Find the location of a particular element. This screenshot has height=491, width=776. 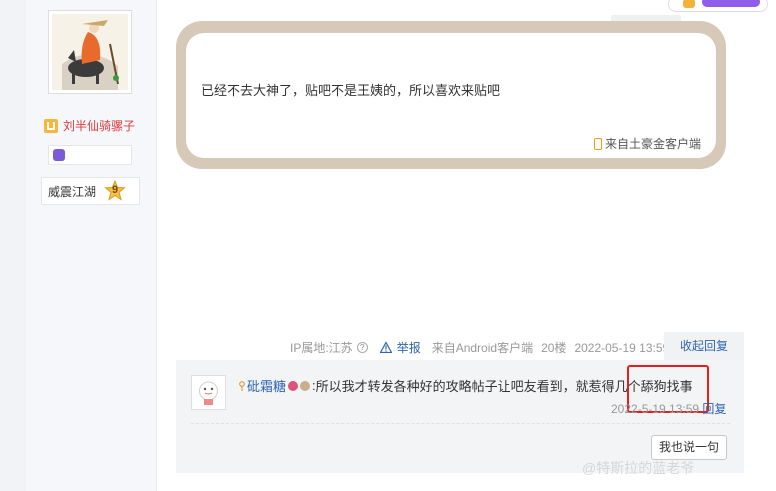

client-tag-label: 来自土豪金客户端 is located at coordinates (653, 144).